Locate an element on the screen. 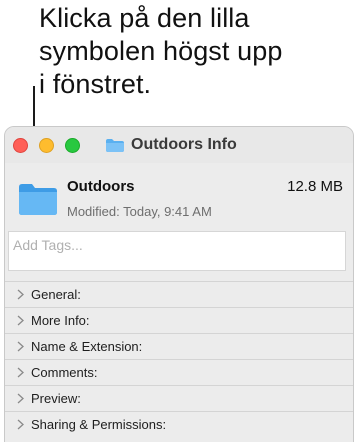 Image resolution: width=356 pixels, height=442 pixels. callout-line-2: symbolen högst upp is located at coordinates (161, 51).